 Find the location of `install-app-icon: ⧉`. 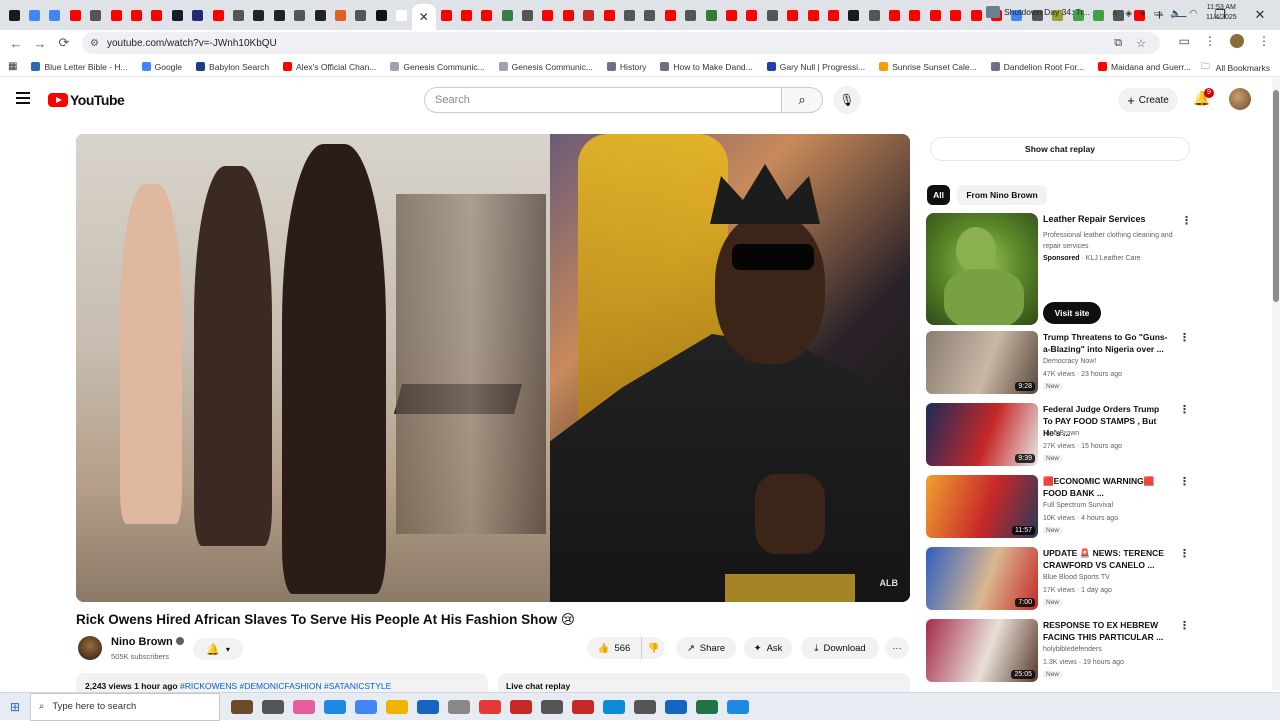

install-app-icon: ⧉ is located at coordinates (1118, 43).